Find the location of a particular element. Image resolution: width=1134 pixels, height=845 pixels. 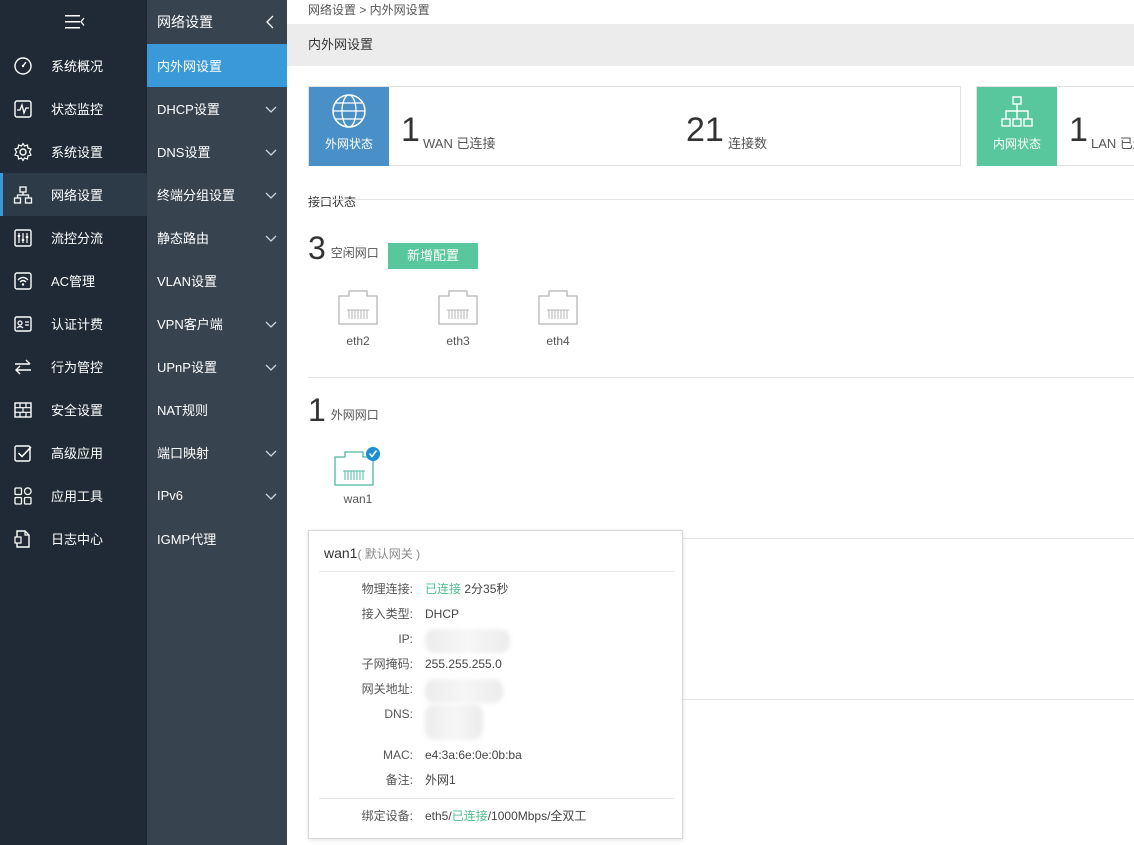

subnav-item-label: UPnP设置 is located at coordinates (187, 367).